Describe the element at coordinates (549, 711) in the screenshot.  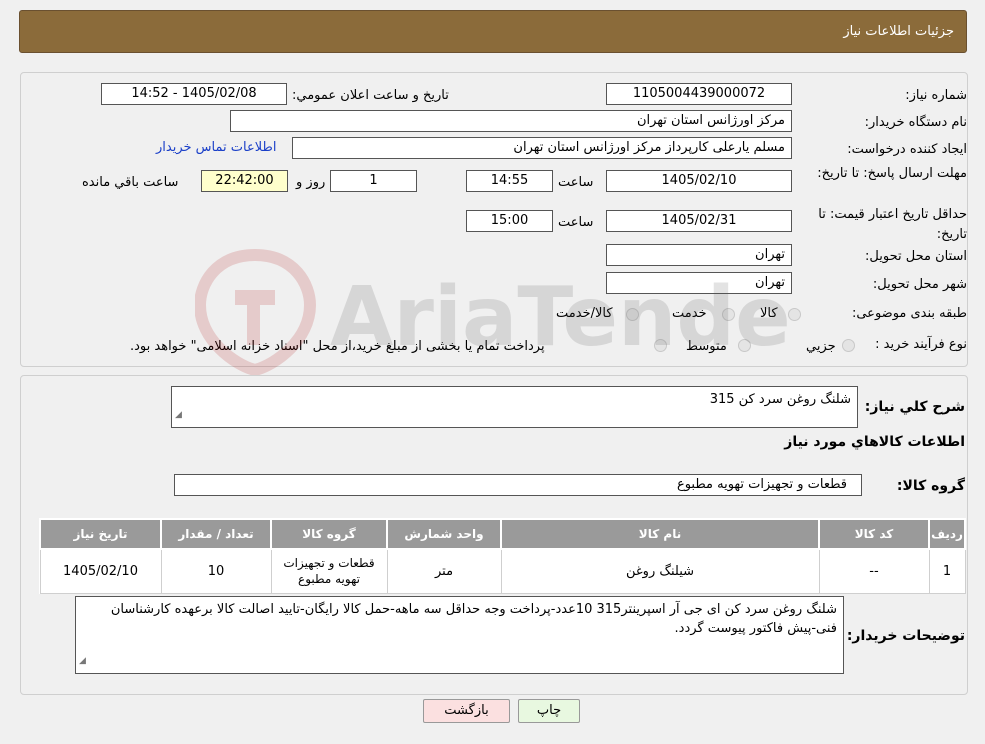
I see `print-button: چاپ` at that location.